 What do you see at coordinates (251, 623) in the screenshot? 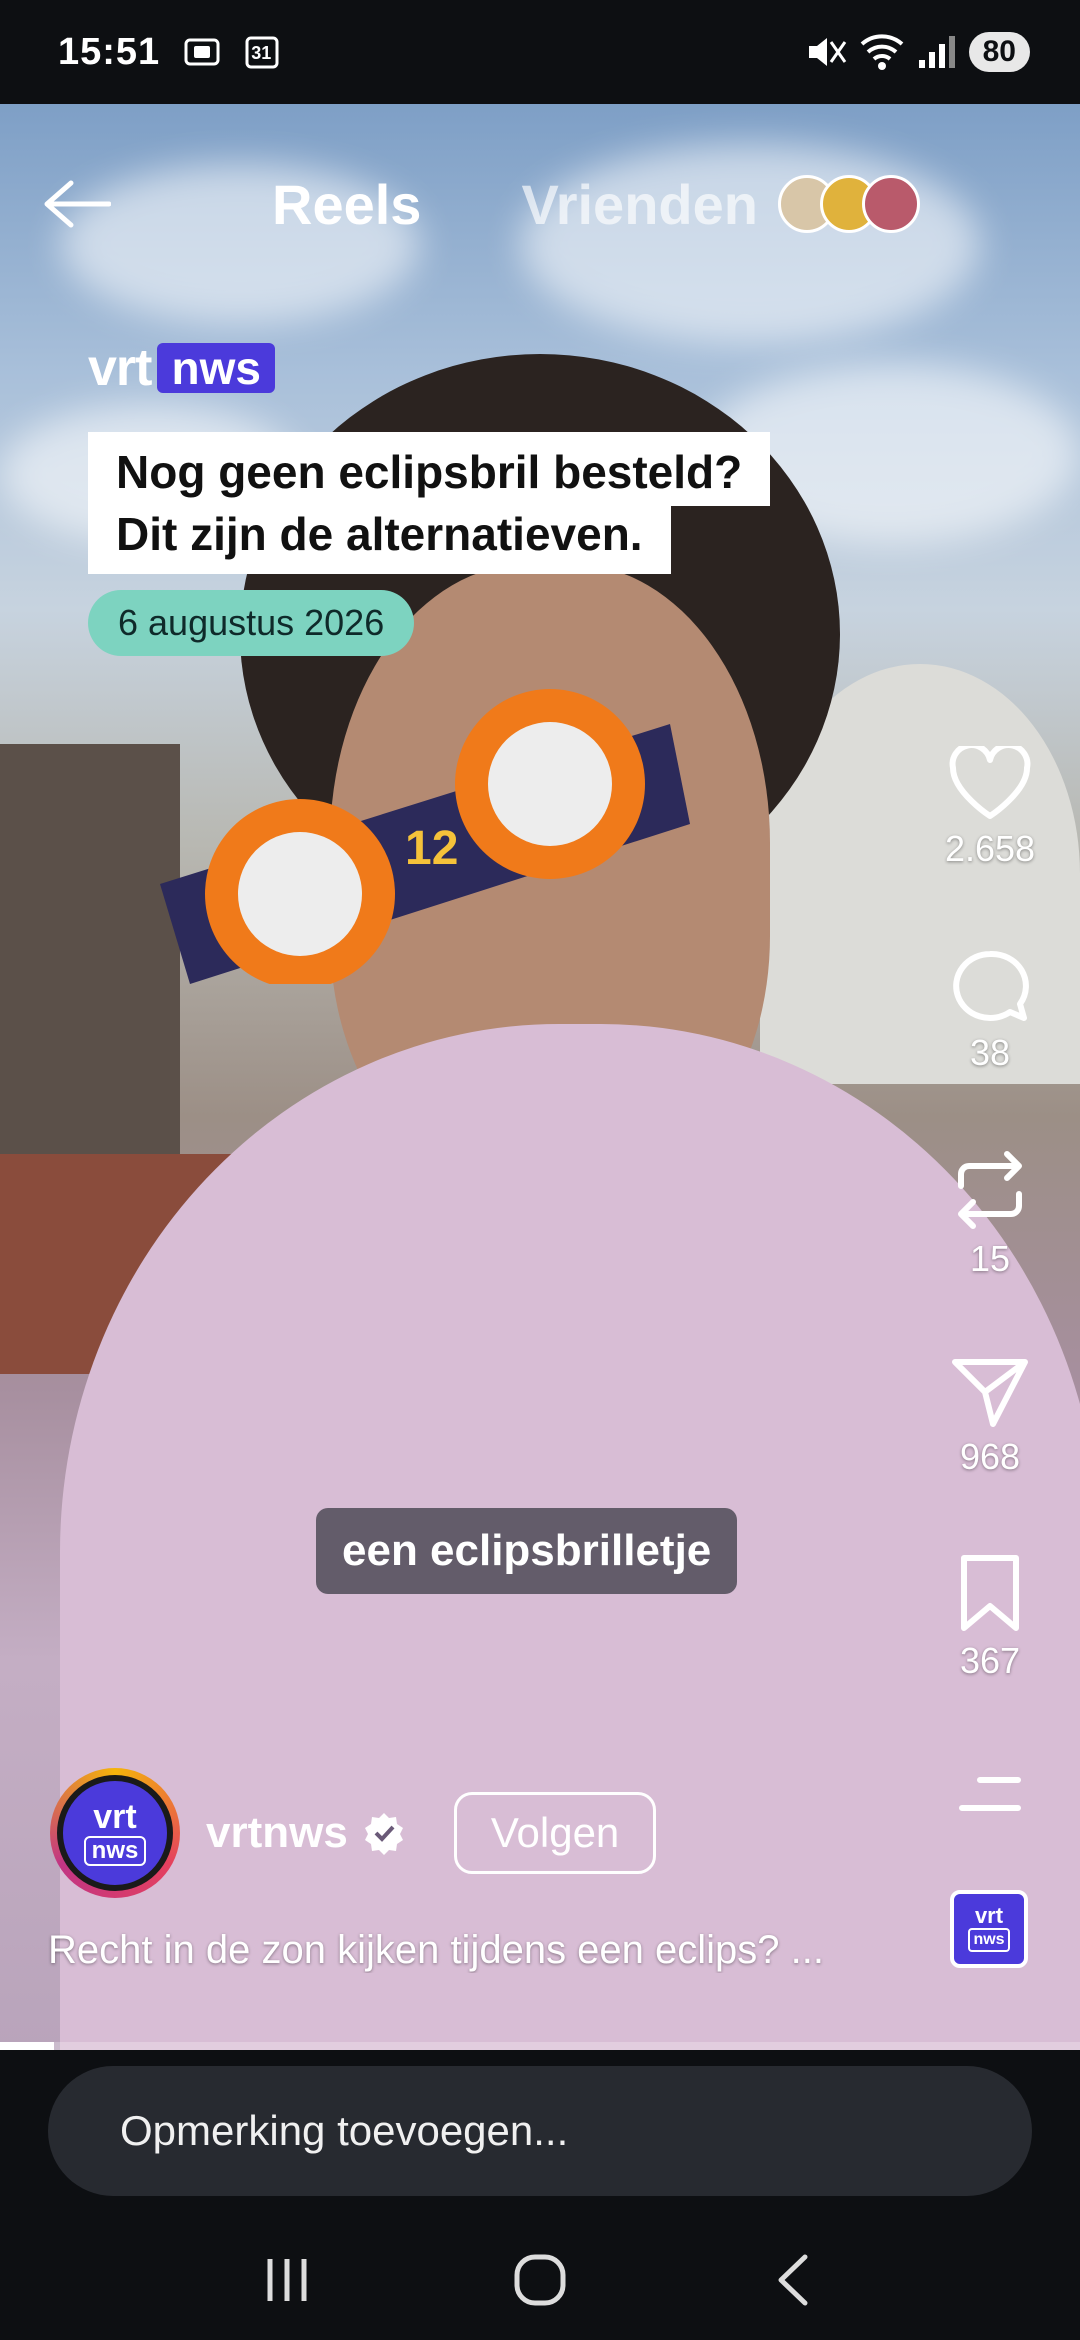
I see `date-badge: 6 augustus 2026` at bounding box center [251, 623].